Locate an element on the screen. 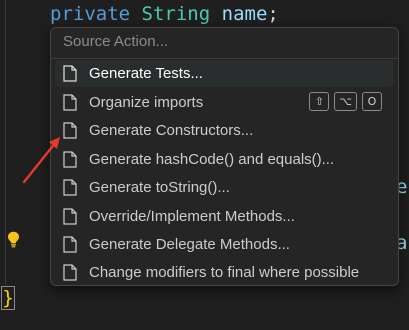  code-type: String is located at coordinates (176, 14).